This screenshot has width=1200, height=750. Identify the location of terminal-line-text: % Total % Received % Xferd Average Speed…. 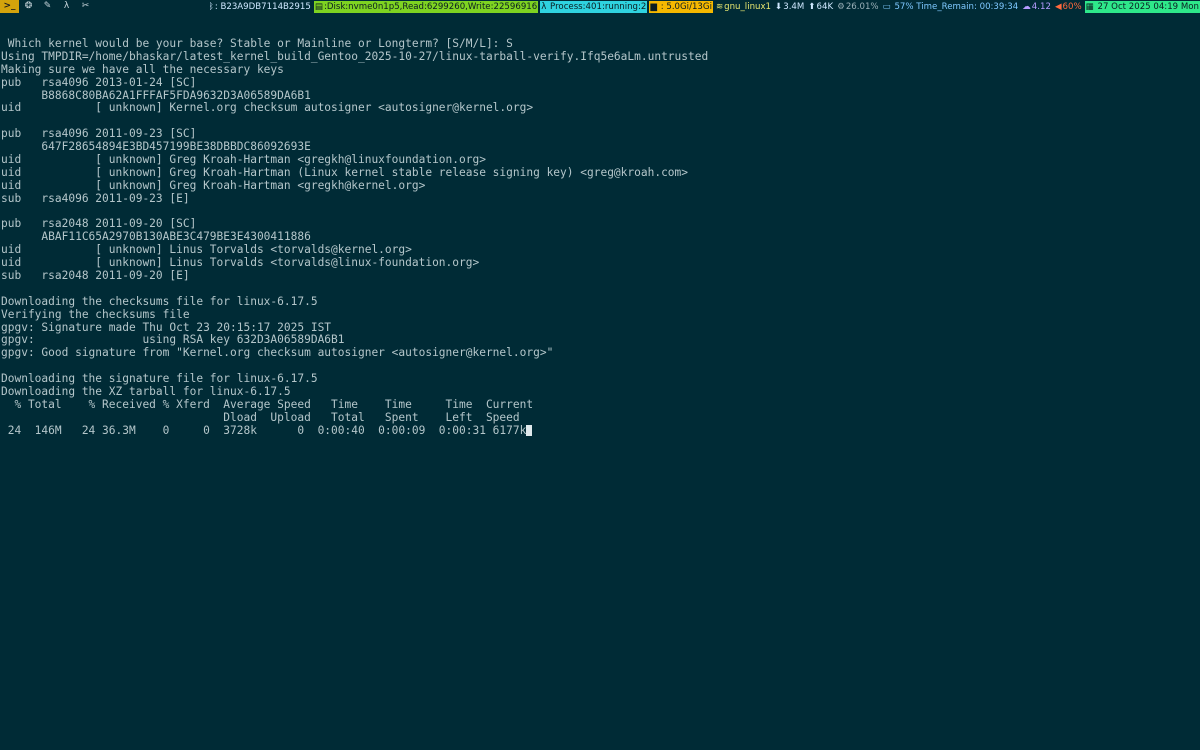
(267, 404).